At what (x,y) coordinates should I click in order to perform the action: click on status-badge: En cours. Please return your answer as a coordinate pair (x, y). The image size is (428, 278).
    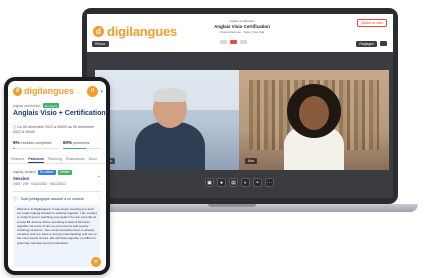
    Looking at the image, I should click on (51, 105).